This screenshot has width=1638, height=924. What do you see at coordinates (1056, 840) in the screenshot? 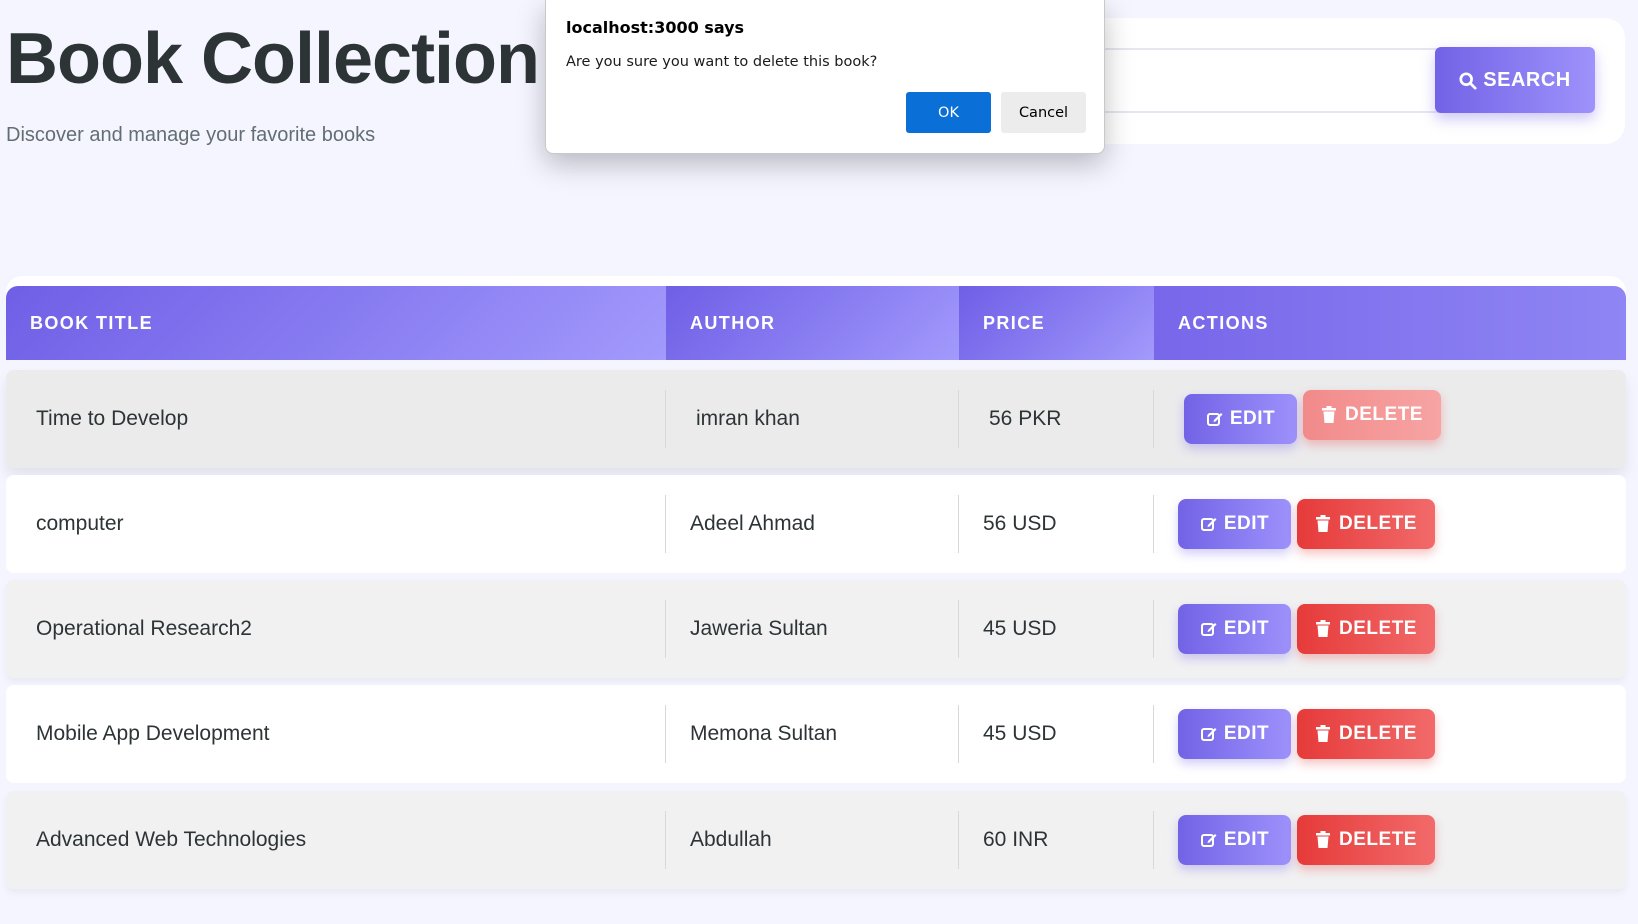
I see `cell-price: 60 INR` at bounding box center [1056, 840].